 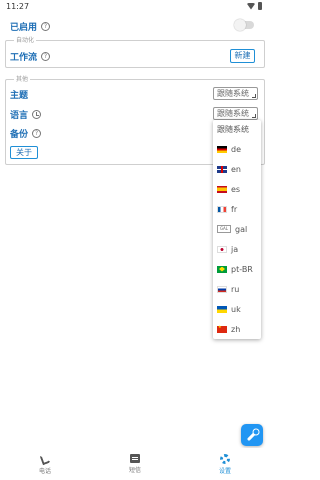 I want to click on nav-item-label: 短信, so click(x=134, y=470).